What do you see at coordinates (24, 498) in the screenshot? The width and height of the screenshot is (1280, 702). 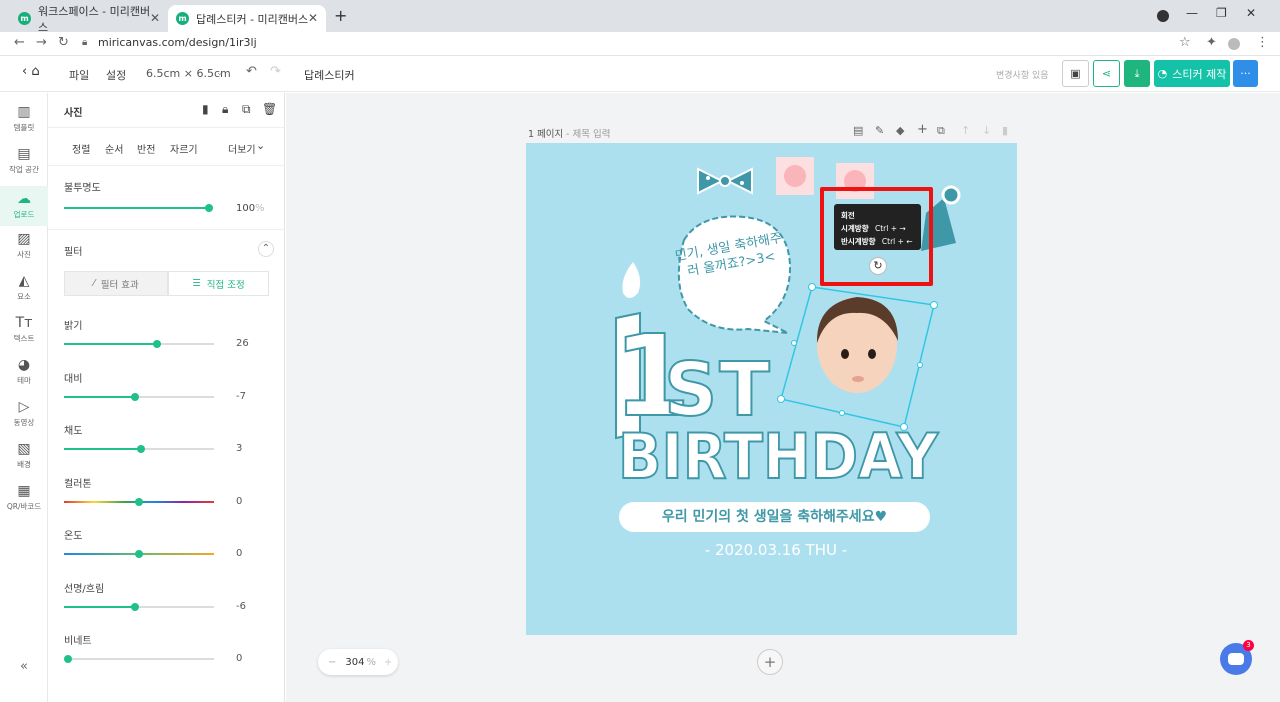 I see `rail-item-qr: ▦ QR/바코드` at bounding box center [24, 498].